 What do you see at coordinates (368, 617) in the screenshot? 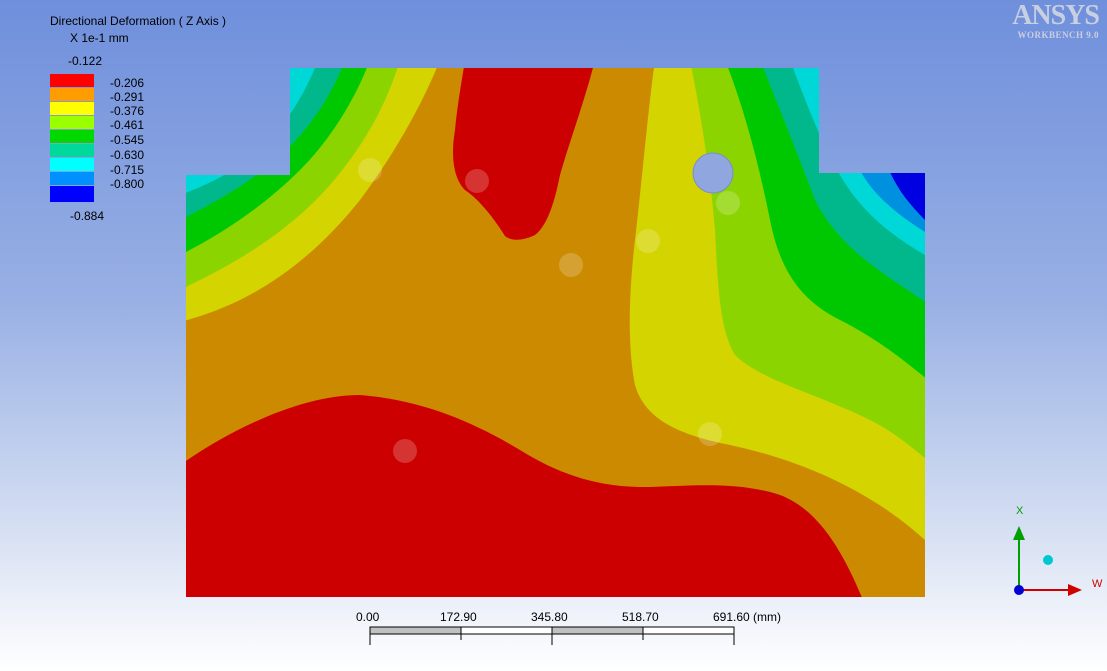
I see `scale-label-0: 0.00` at bounding box center [368, 617].